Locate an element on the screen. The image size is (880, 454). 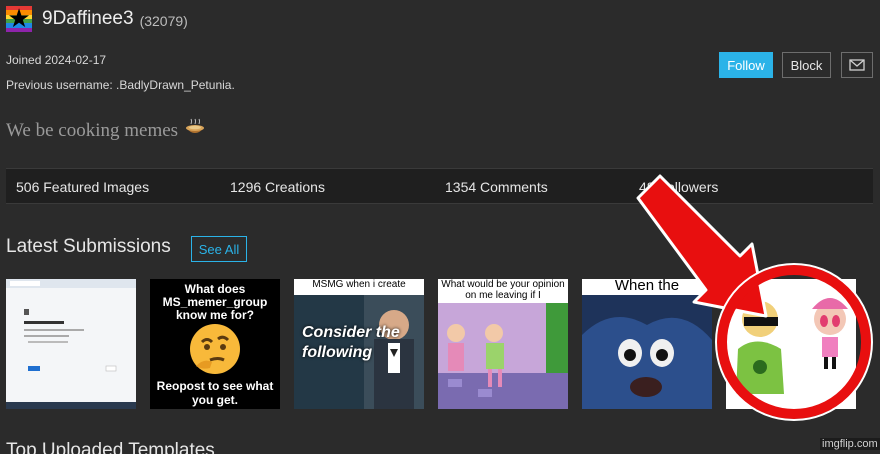
stat-followers: 48 Followers is located at coordinates (678, 187).